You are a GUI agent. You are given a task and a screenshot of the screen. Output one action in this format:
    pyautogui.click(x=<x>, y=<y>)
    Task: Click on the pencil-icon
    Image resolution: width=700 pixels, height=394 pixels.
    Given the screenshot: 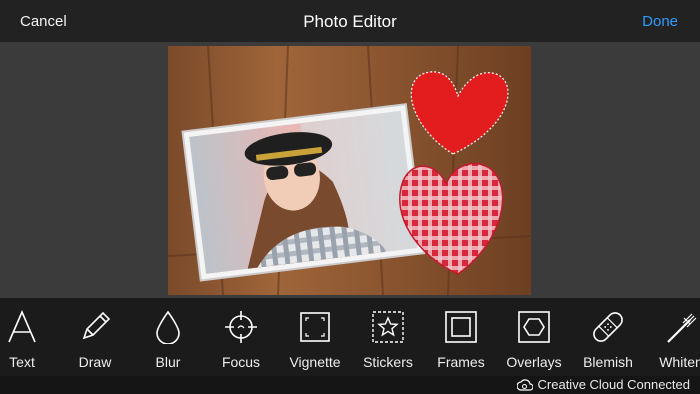 What is the action you would take?
    pyautogui.click(x=96, y=325)
    